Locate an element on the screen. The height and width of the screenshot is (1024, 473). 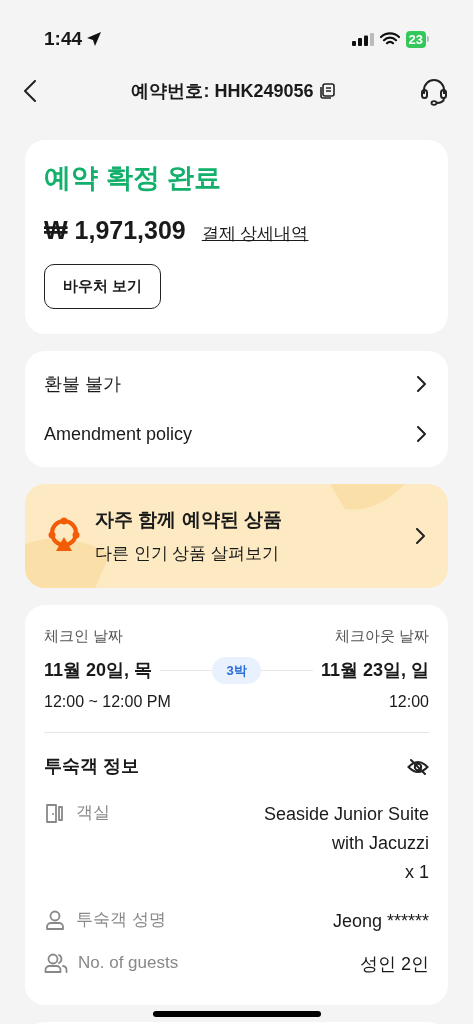
booking-status: 예약 확정 완료 is located at coordinates (133, 178).